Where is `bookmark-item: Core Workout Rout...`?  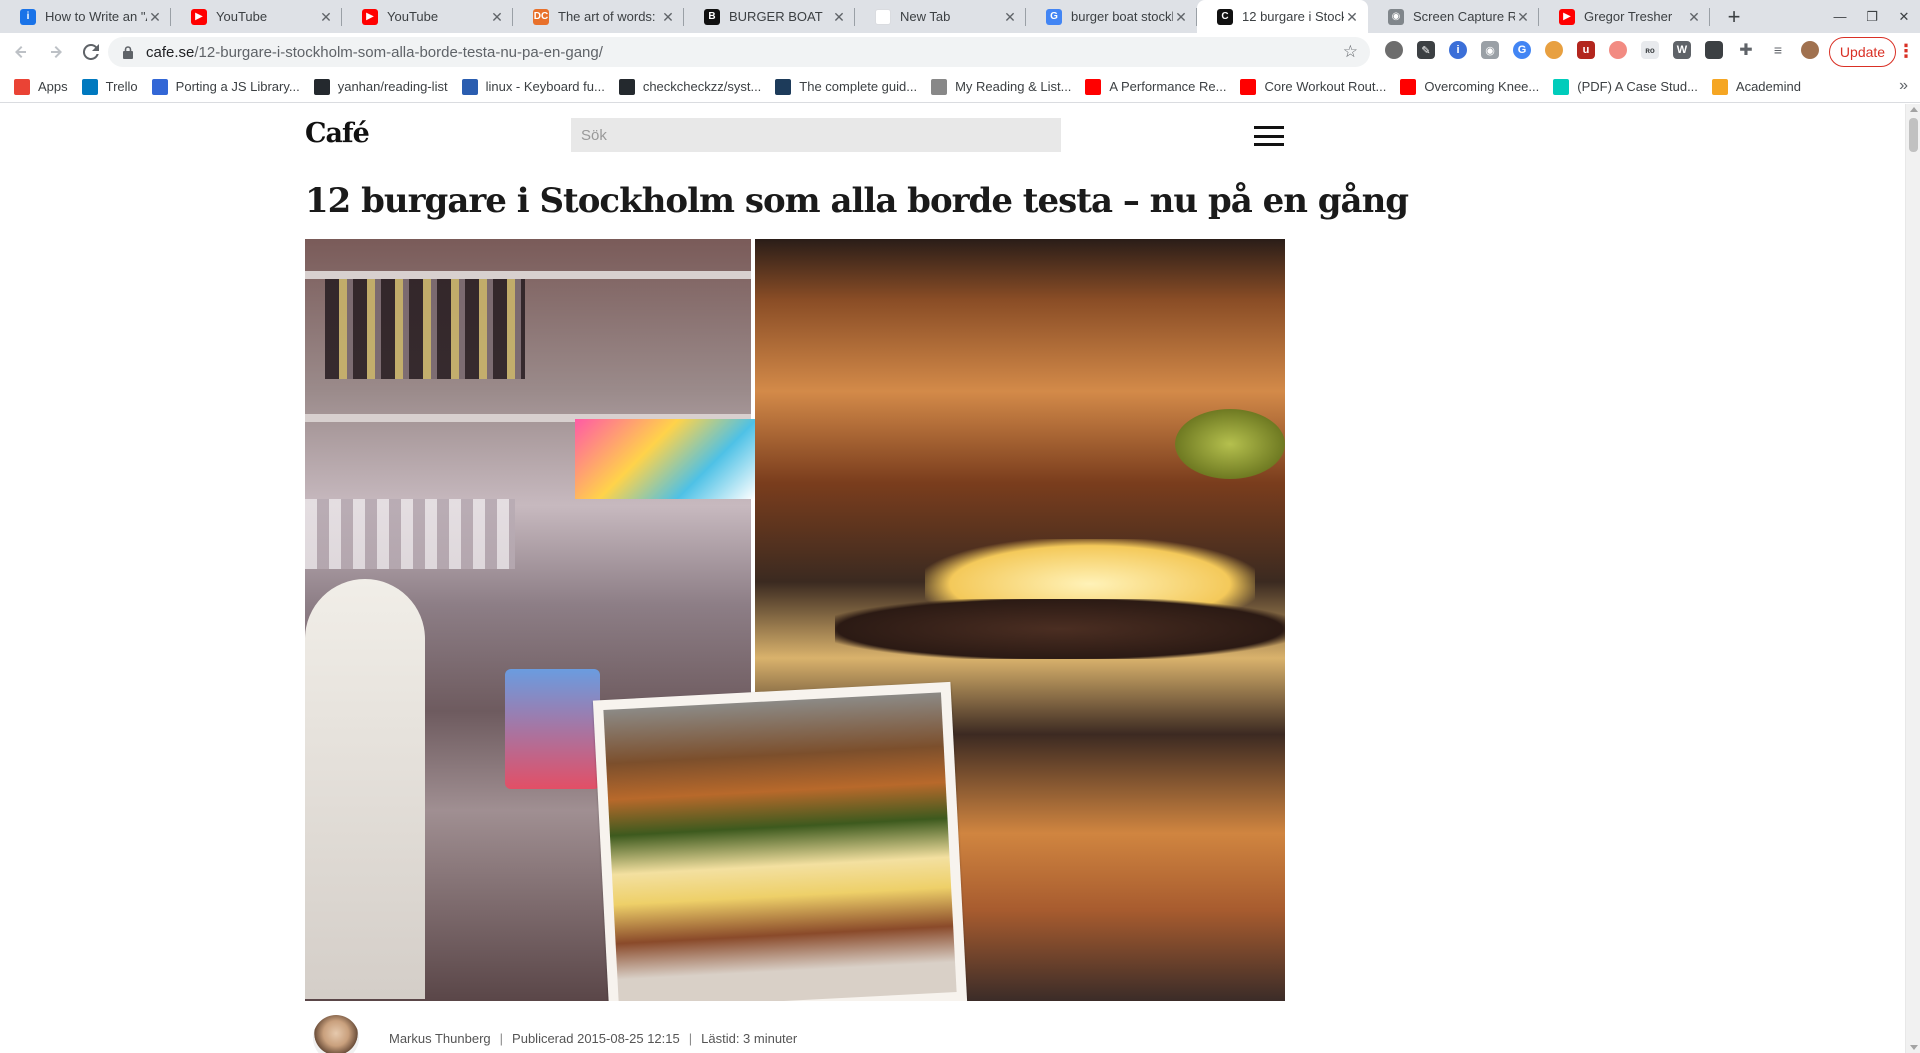
bookmark-item: Core Workout Rout... is located at coordinates (1313, 86).